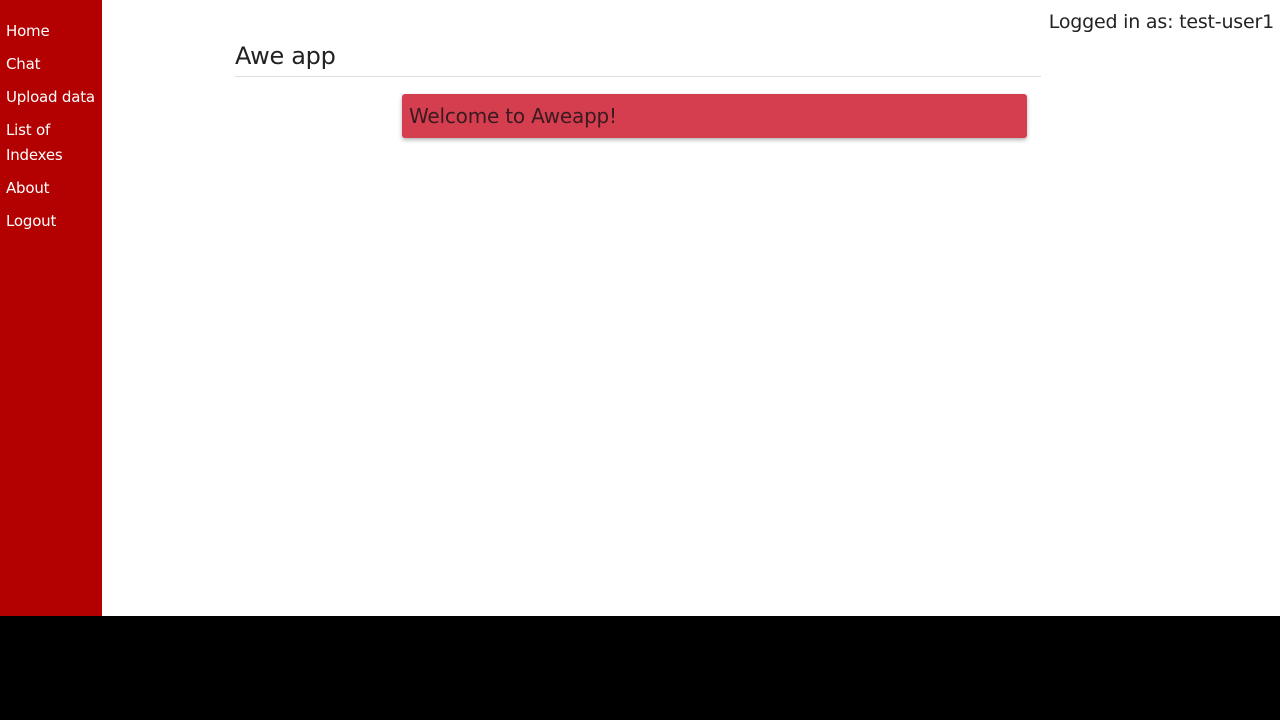 This screenshot has width=1280, height=720. I want to click on sidebar-item-home: Home, so click(51, 31).